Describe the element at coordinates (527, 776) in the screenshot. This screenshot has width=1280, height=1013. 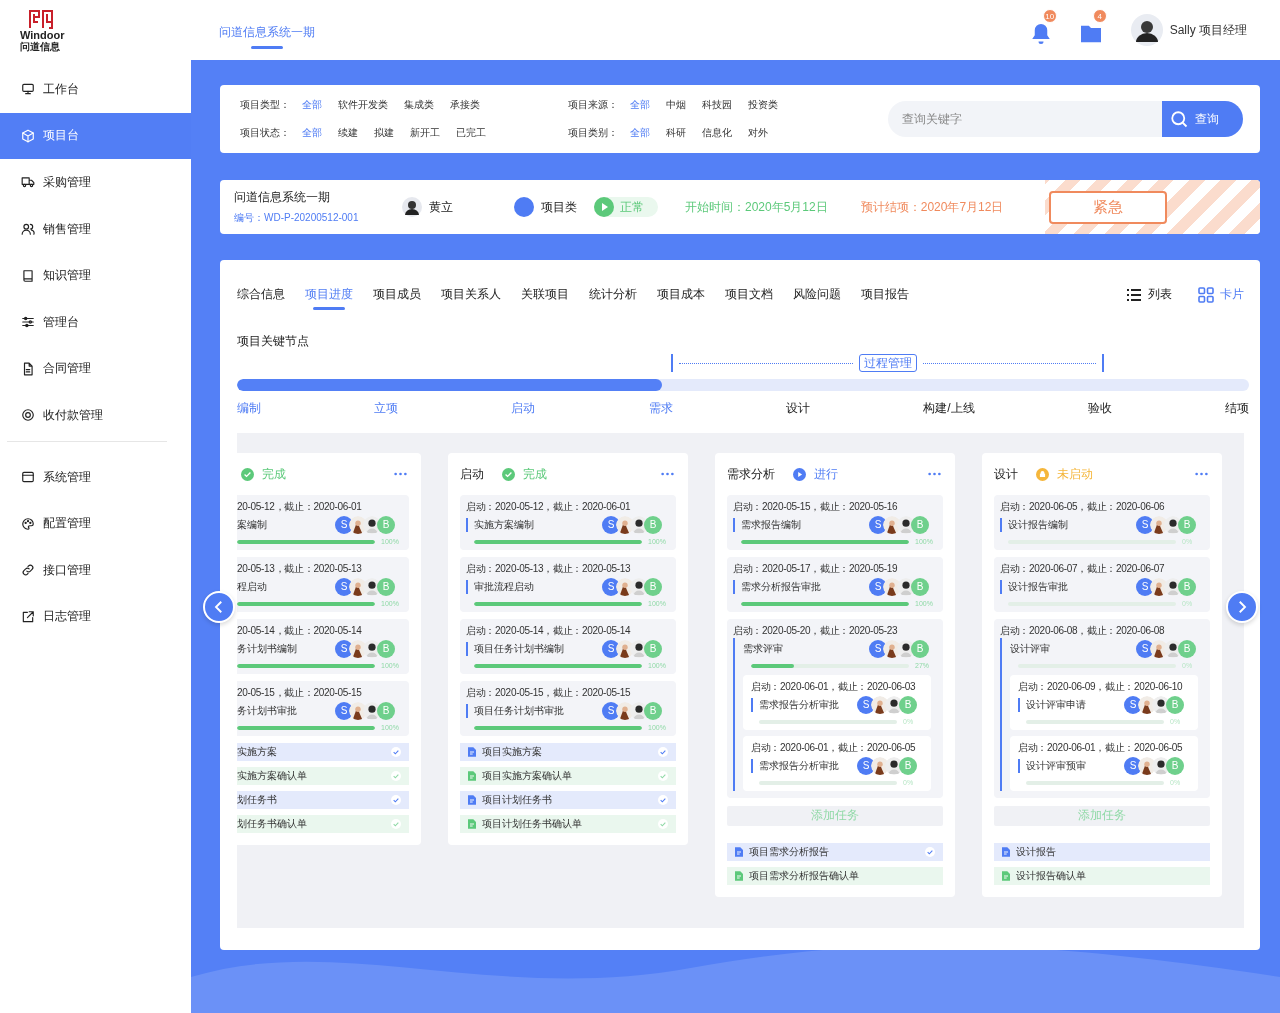
I see `document-name: 项目实施方案确认单` at that location.